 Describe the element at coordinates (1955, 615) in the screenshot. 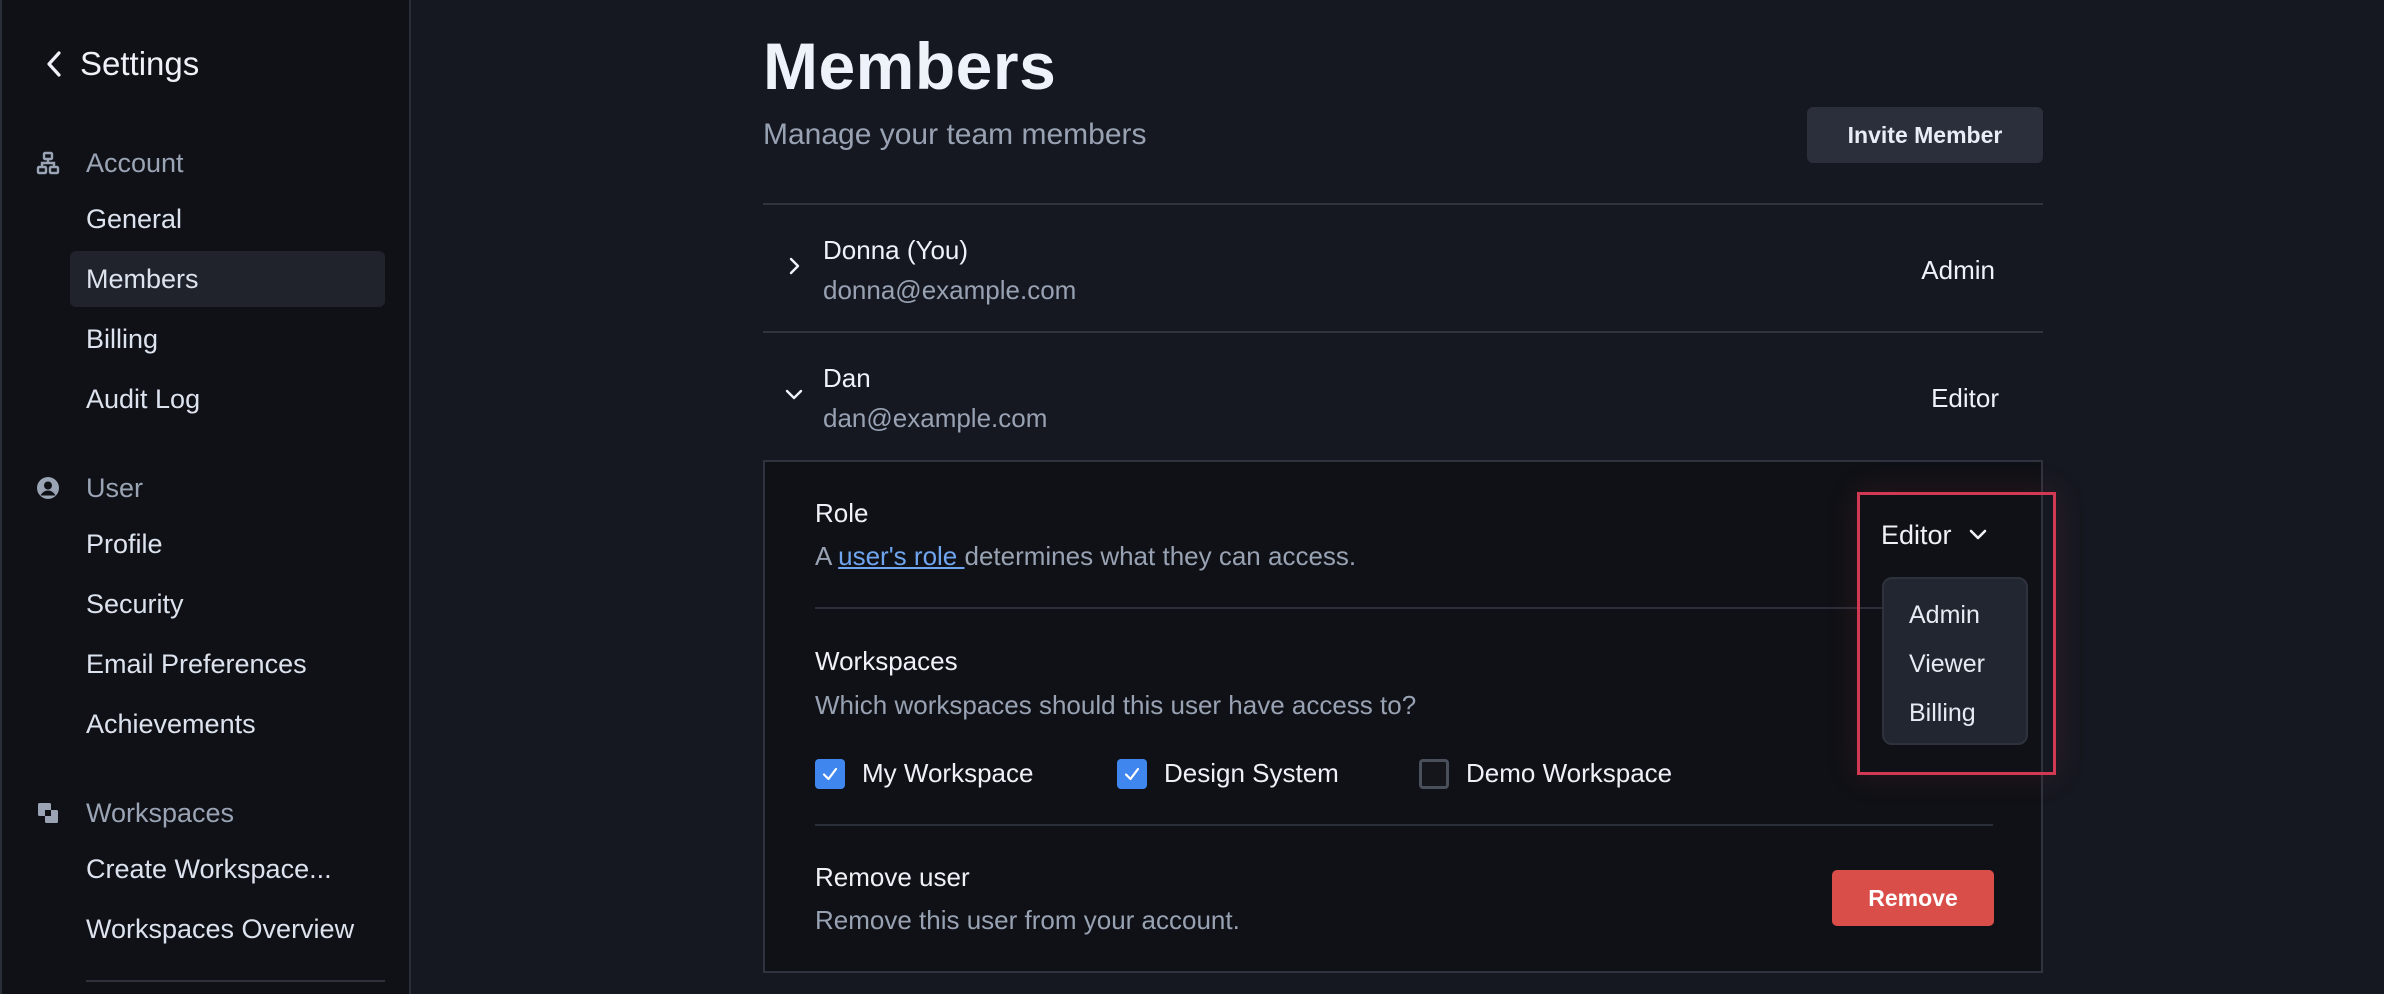

I see `role-option-admin: Admin` at that location.